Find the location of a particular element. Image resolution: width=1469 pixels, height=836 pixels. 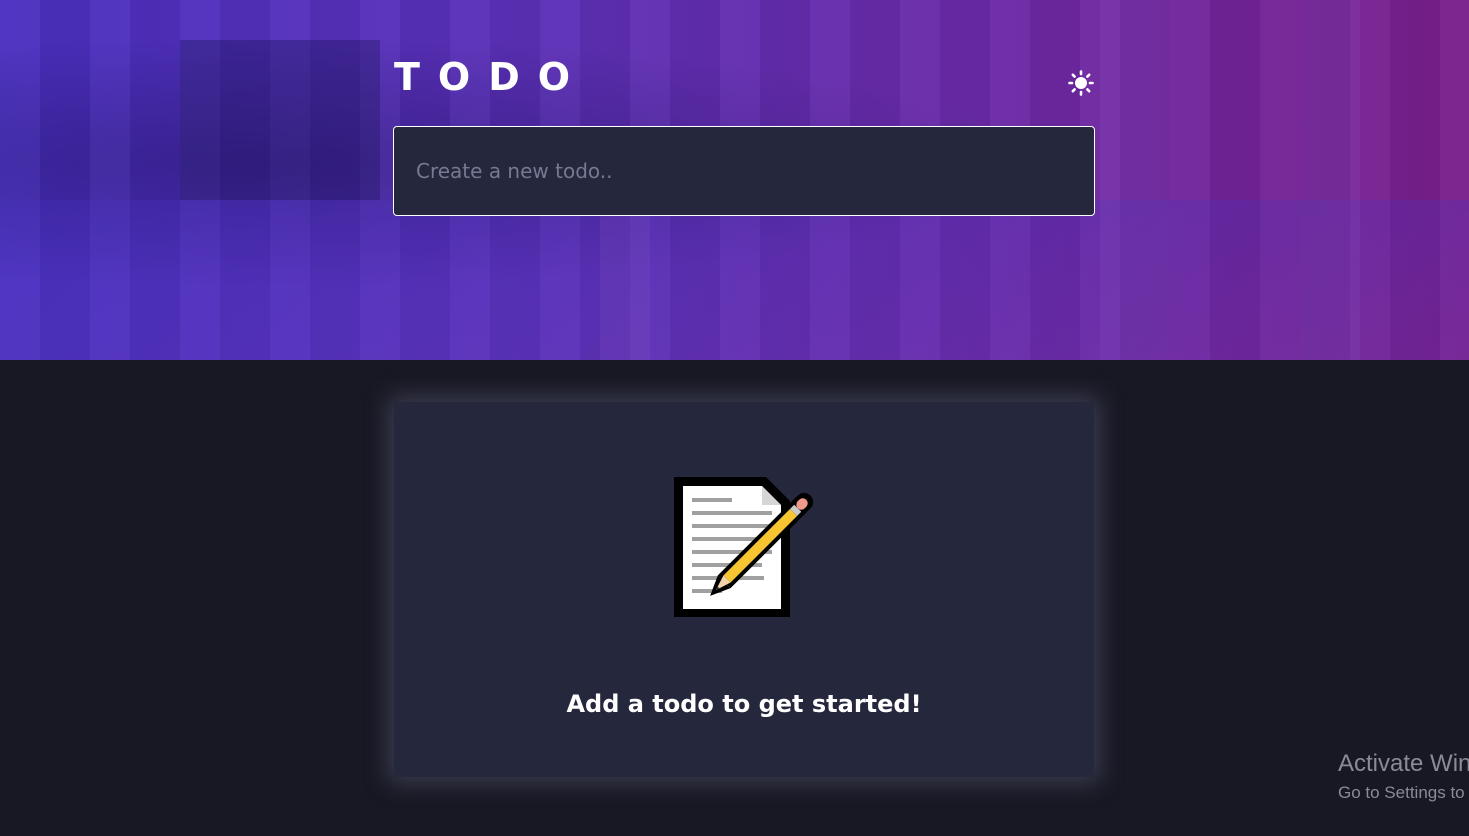

new-todo-field is located at coordinates (744, 171).